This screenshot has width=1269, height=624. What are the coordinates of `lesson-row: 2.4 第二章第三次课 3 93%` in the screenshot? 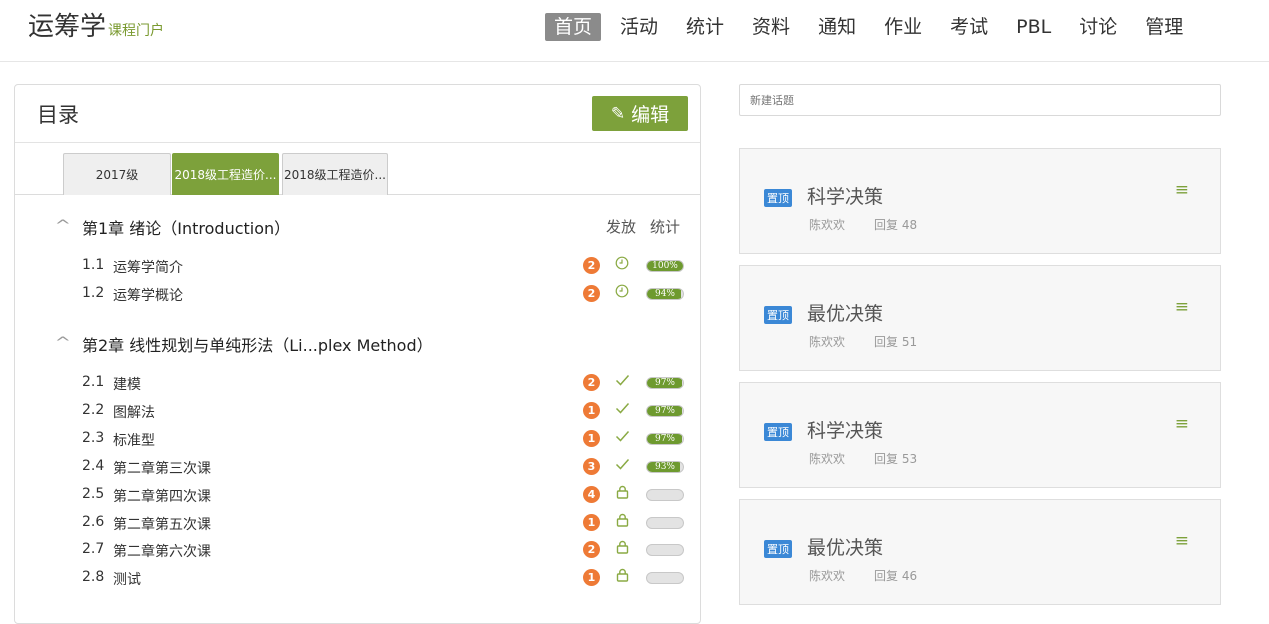 It's located at (358, 467).